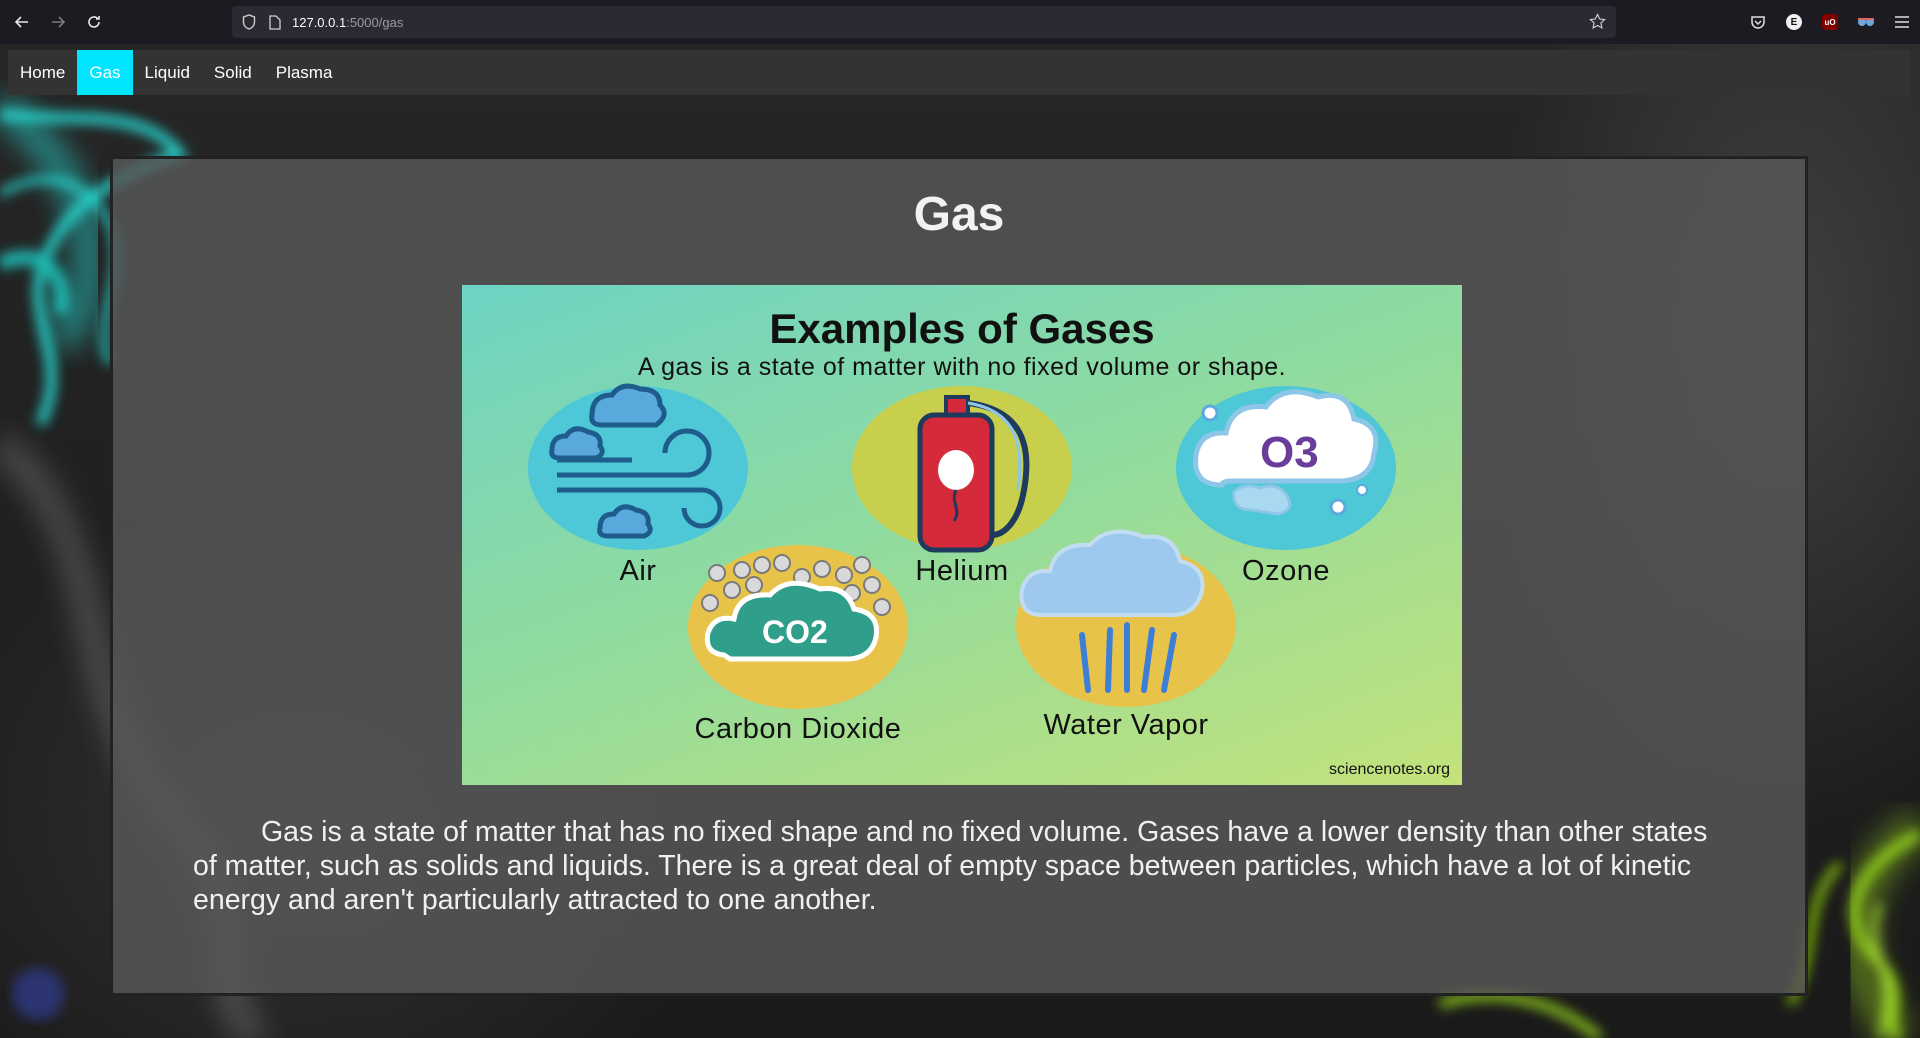  Describe the element at coordinates (22, 22) in the screenshot. I see `back-icon` at that location.